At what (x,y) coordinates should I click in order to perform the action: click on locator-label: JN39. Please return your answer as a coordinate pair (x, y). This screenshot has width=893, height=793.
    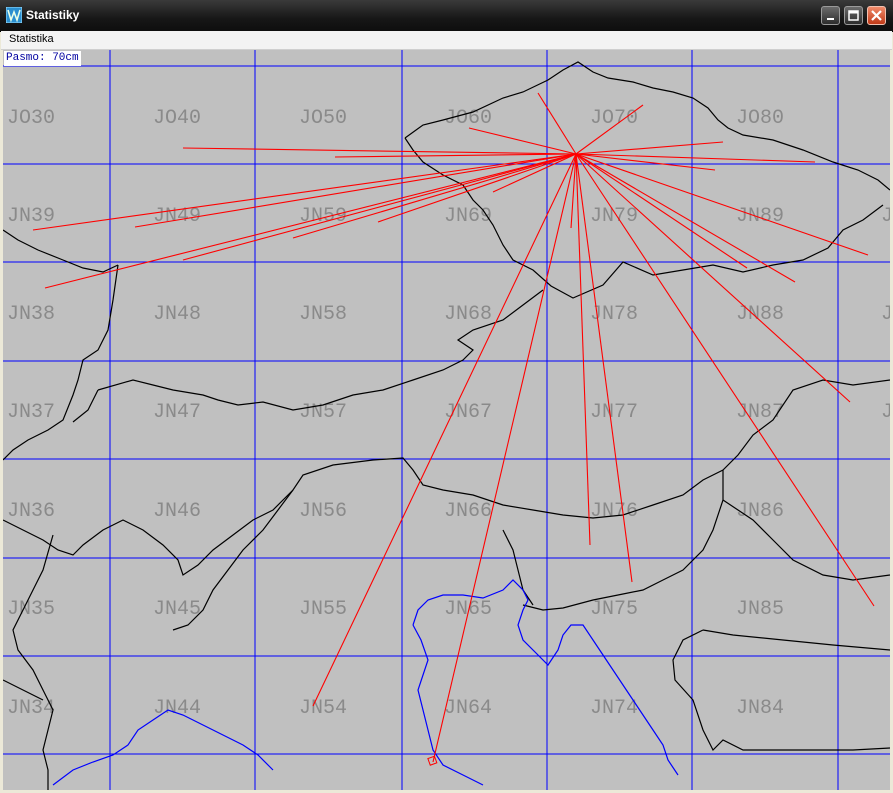
    Looking at the image, I should click on (31, 216).